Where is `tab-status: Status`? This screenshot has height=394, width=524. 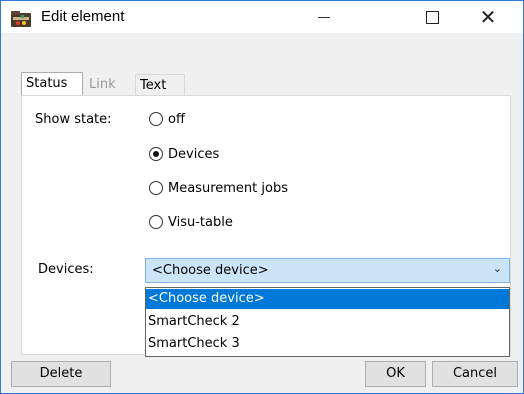
tab-status: Status is located at coordinates (52, 84).